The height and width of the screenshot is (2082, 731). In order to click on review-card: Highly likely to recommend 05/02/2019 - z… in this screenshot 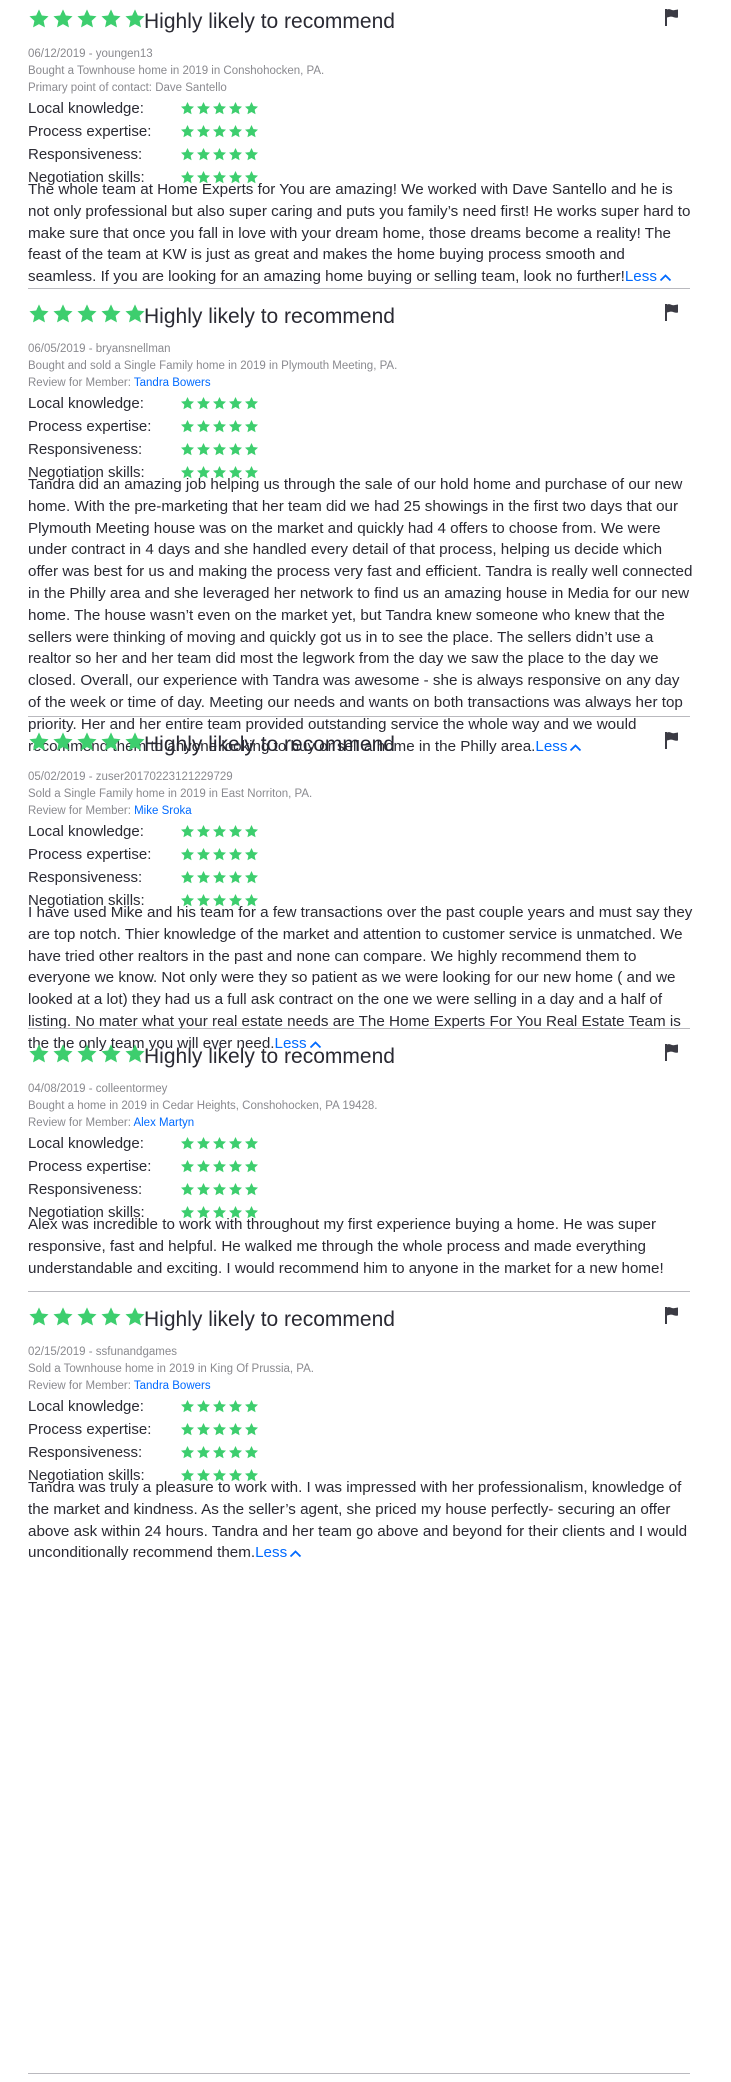, I will do `click(360, 884)`.